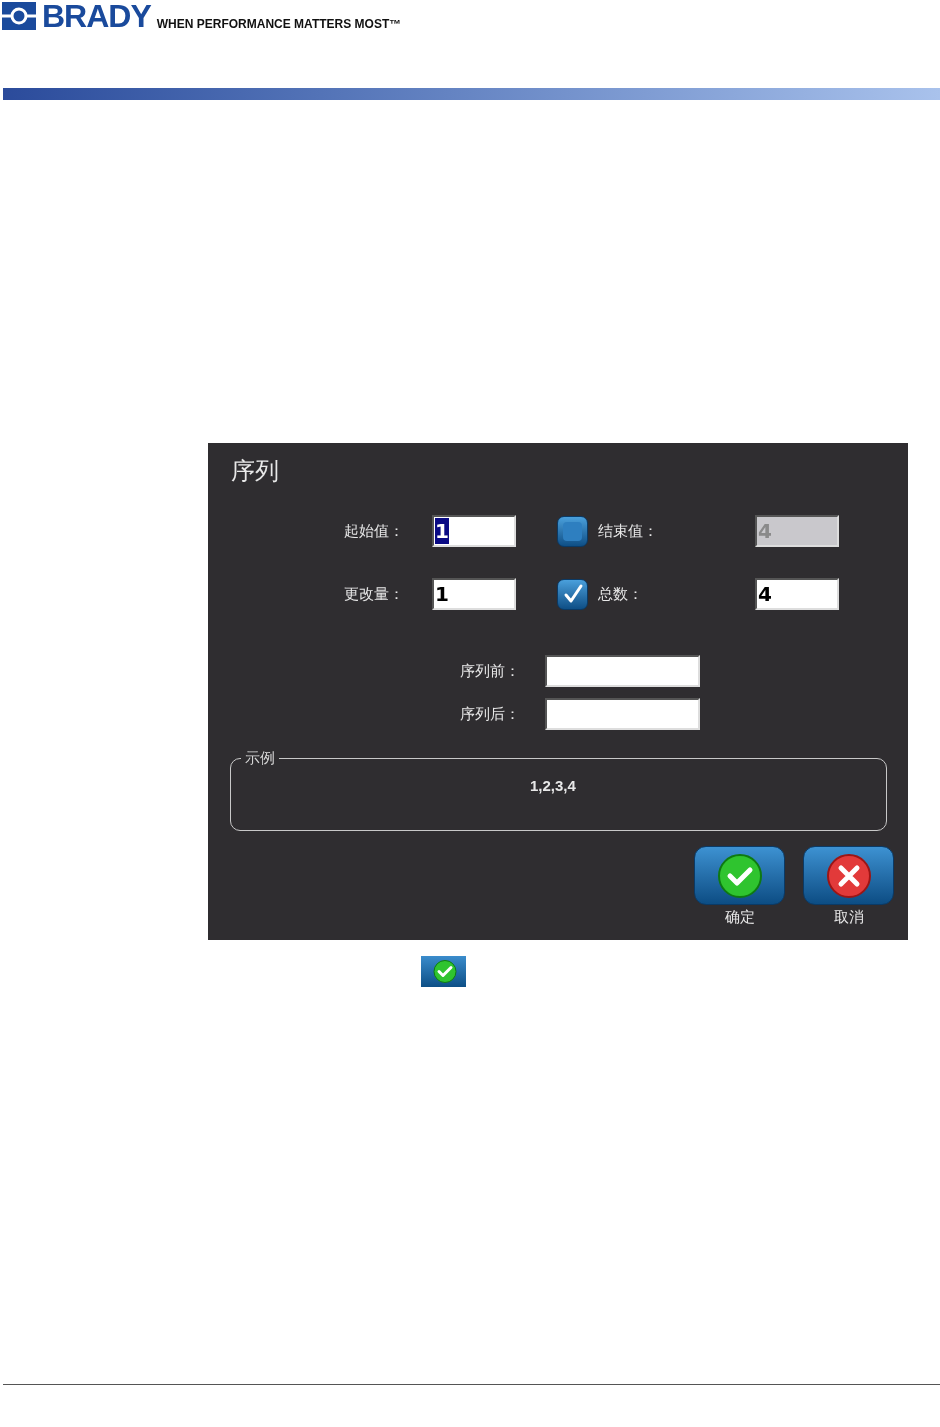 Image resolution: width=940 pixels, height=1427 pixels. Describe the element at coordinates (279, 24) in the screenshot. I see `tagline: WHEN PERFORMANCE MATTERS MOST™` at that location.